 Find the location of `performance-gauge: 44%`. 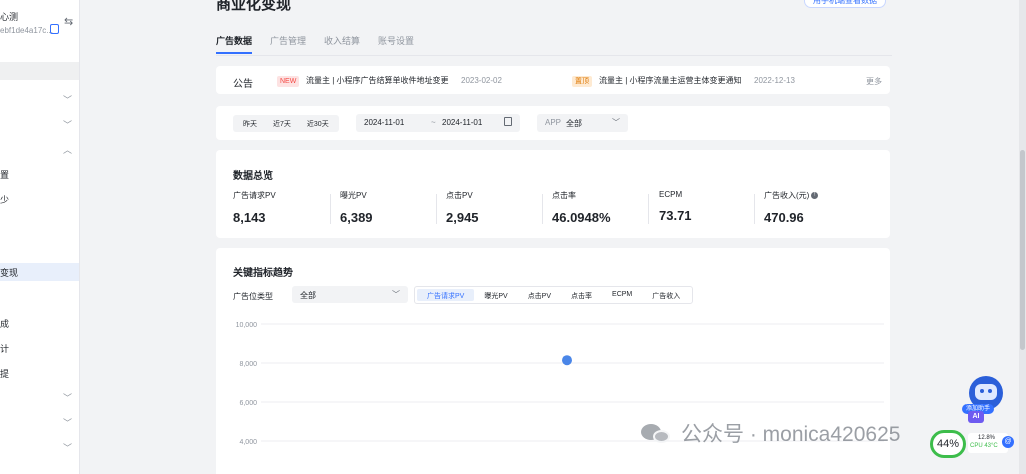

performance-gauge: 44% is located at coordinates (948, 444).